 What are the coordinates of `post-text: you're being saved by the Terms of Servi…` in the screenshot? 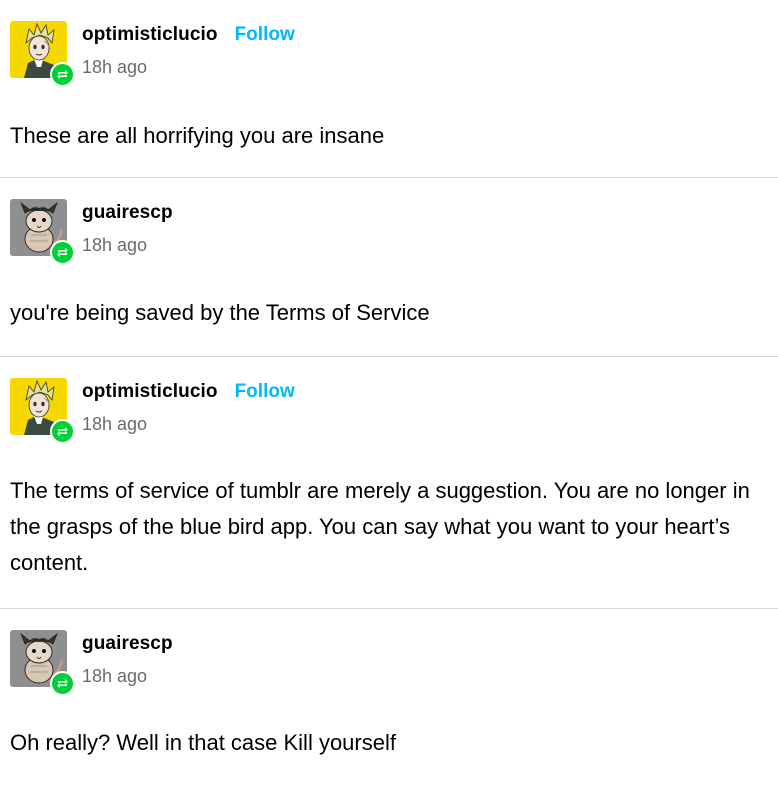 It's located at (220, 312).